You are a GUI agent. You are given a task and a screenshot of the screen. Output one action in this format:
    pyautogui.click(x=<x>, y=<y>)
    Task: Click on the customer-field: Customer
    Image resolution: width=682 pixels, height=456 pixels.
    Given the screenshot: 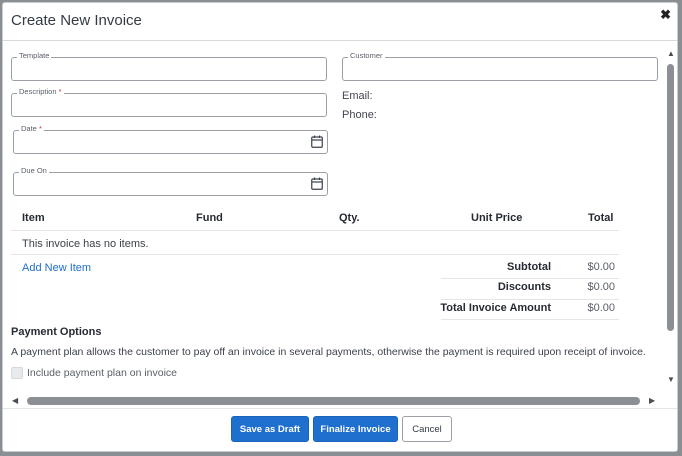 What is the action you would take?
    pyautogui.click(x=500, y=65)
    